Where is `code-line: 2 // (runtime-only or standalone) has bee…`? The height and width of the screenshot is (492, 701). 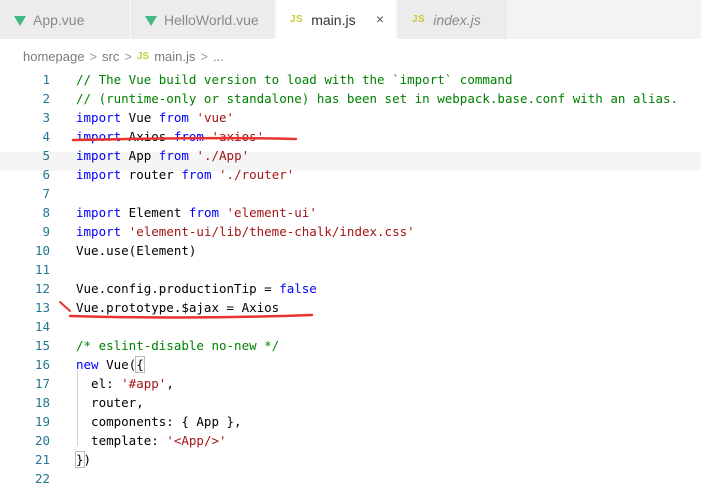 code-line: 2 // (runtime-only or standalone) has bee… is located at coordinates (350, 98).